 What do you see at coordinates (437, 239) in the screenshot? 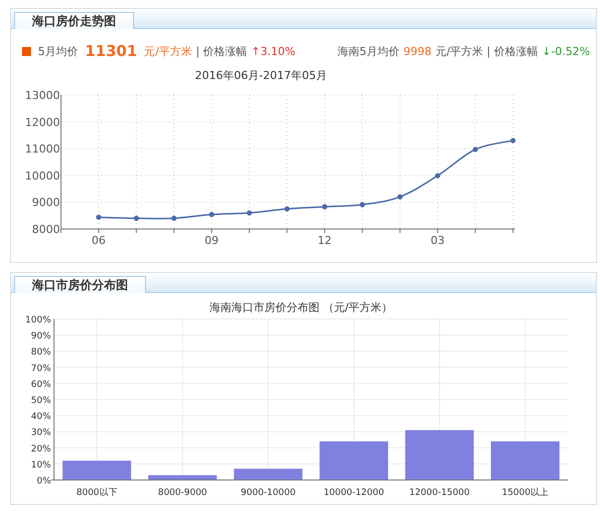
I see `axis-label: 03` at bounding box center [437, 239].